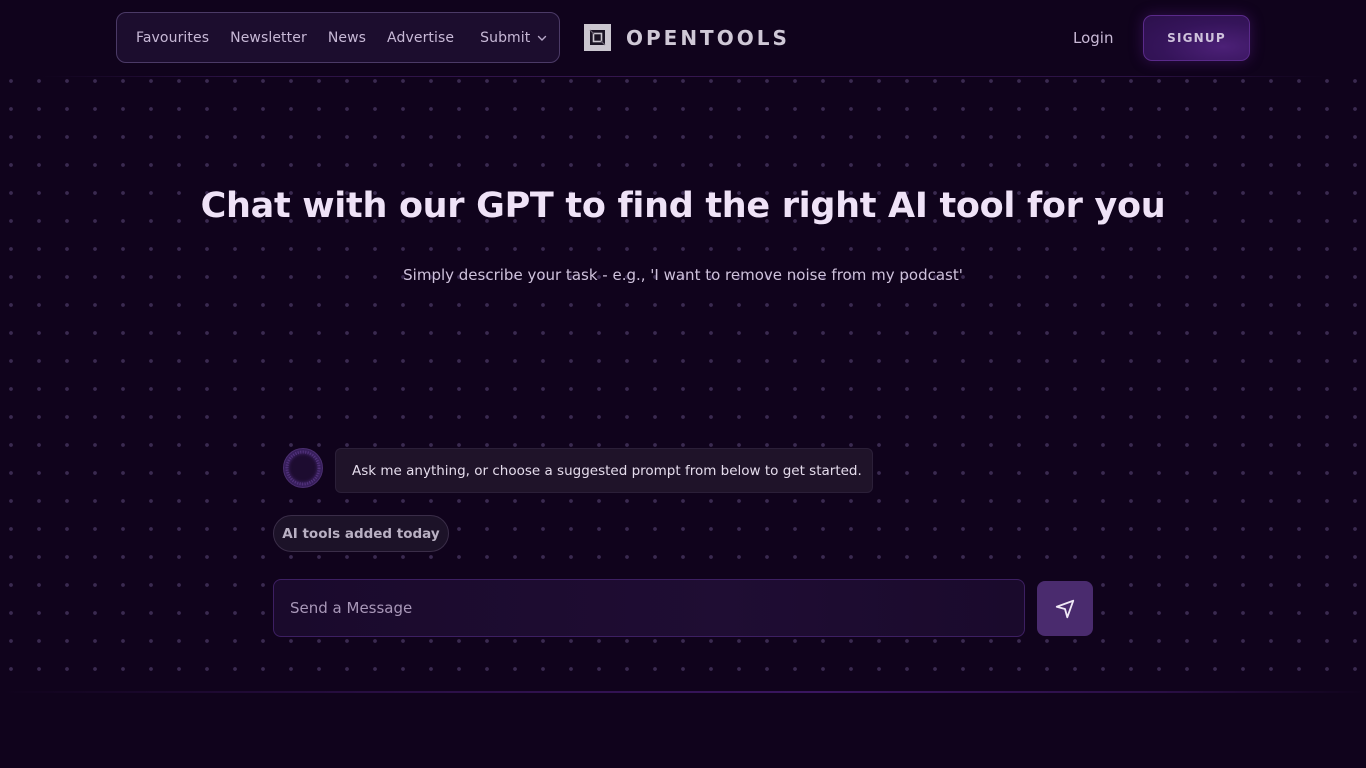 This screenshot has width=1366, height=768. What do you see at coordinates (361, 533) in the screenshot?
I see `suggested-prompt-chip: AI tools added today` at bounding box center [361, 533].